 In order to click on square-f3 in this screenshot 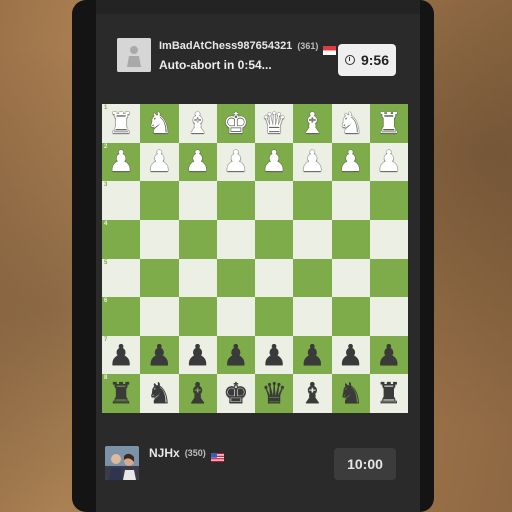, I will do `click(312, 200)`.